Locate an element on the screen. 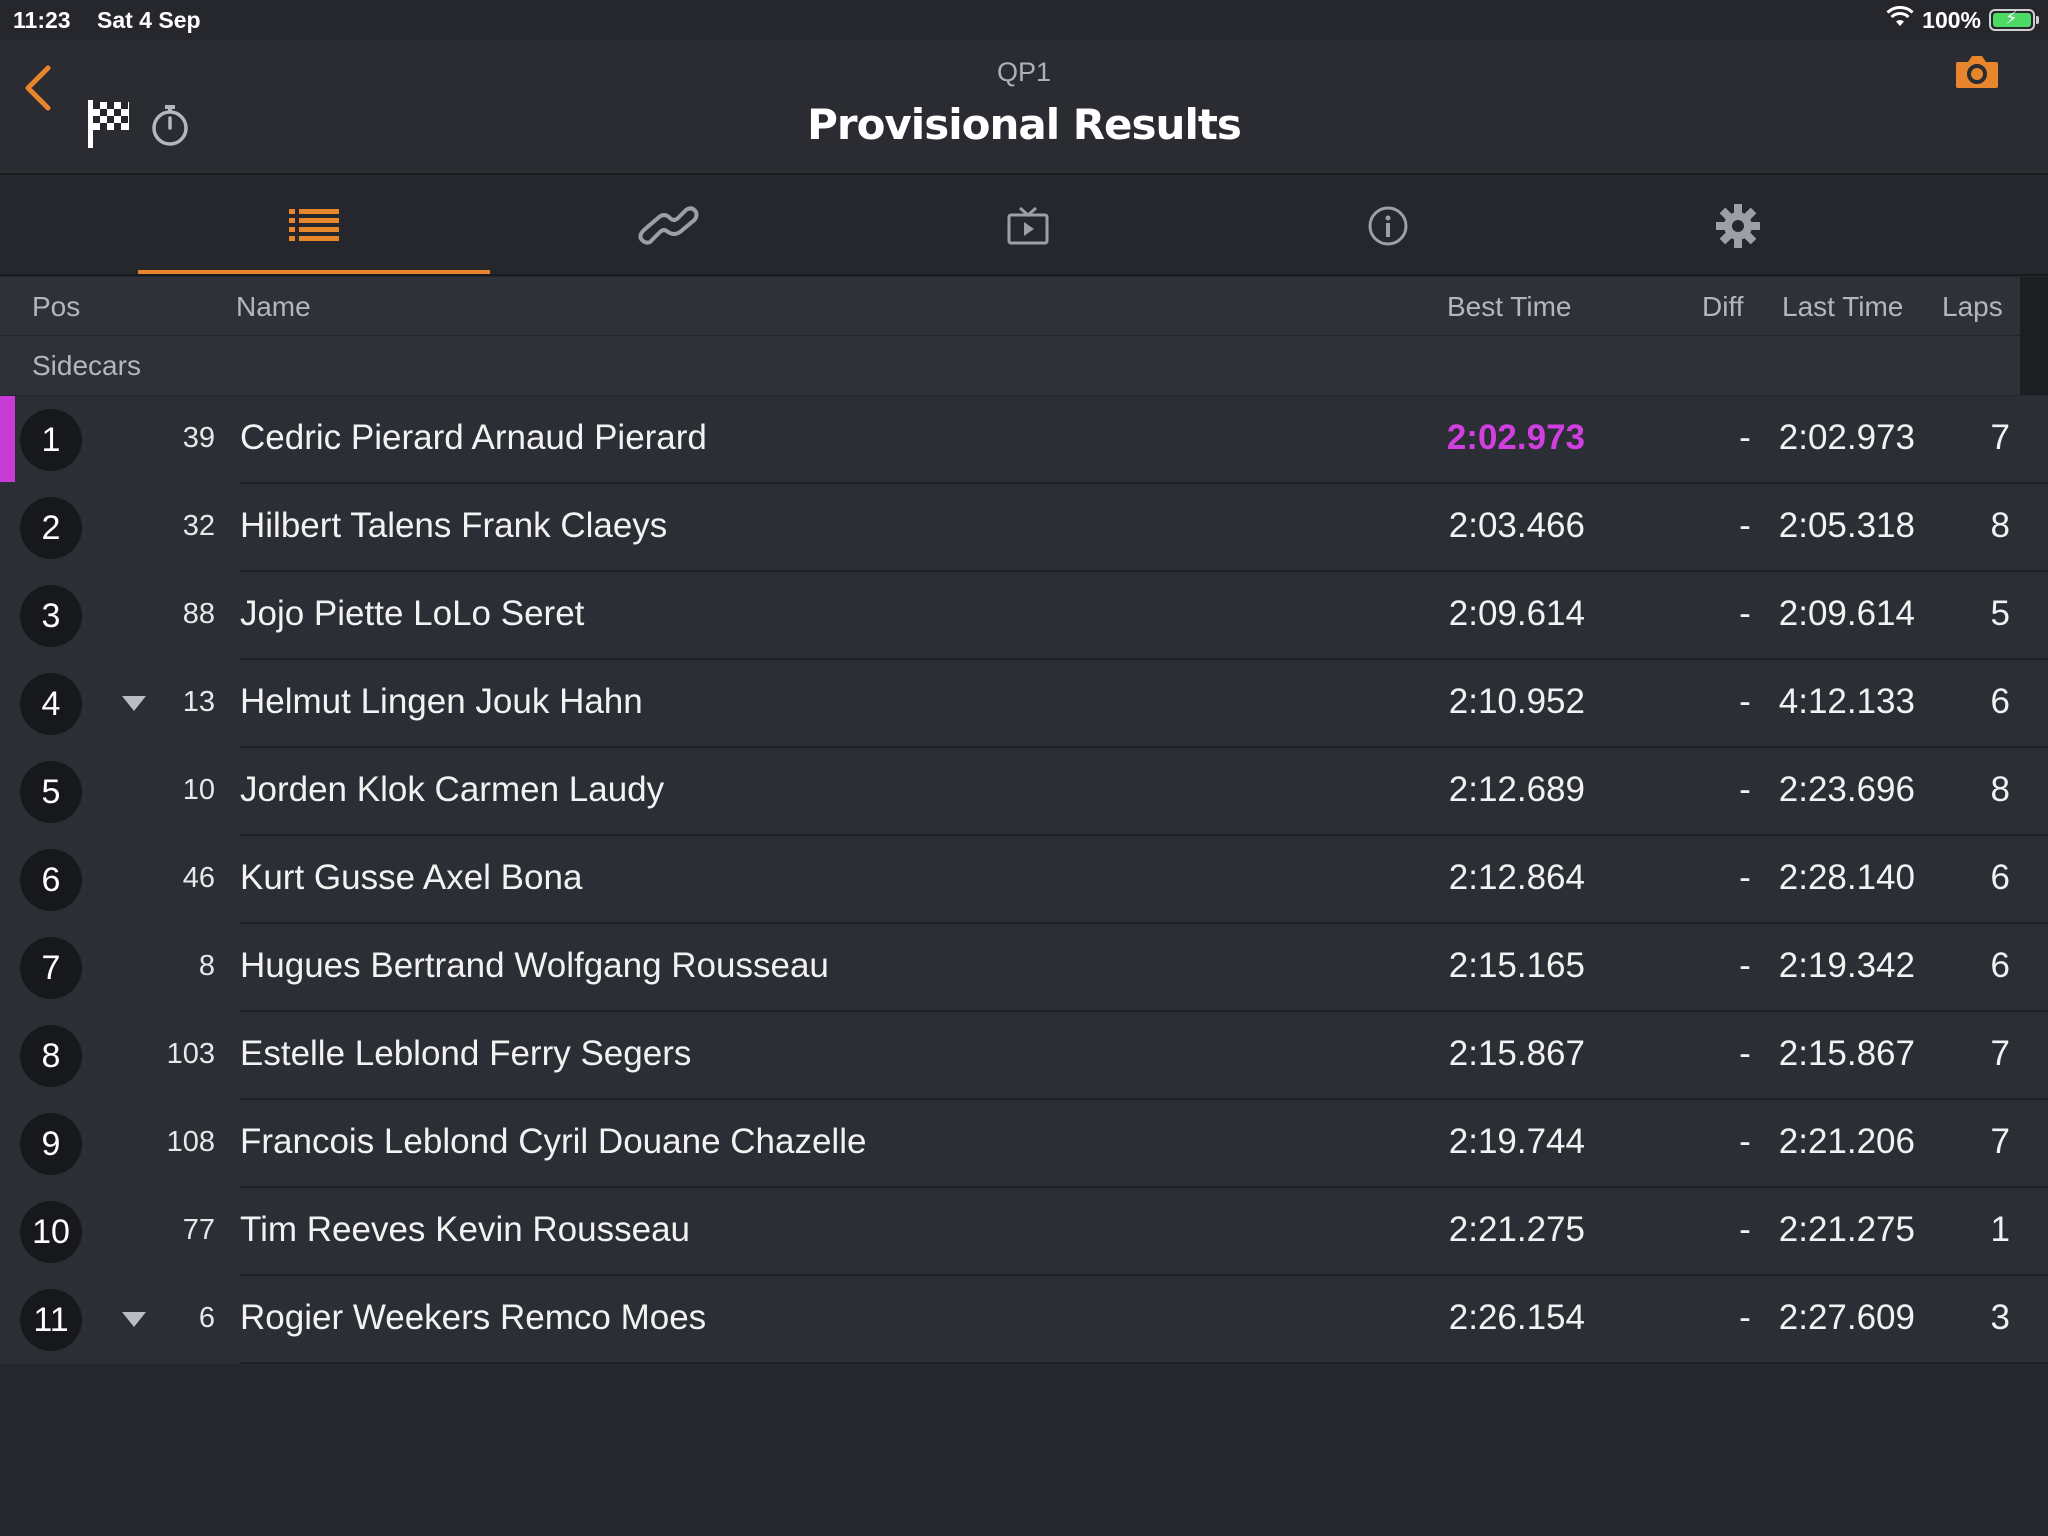  position-badge: 11 is located at coordinates (51, 1320).